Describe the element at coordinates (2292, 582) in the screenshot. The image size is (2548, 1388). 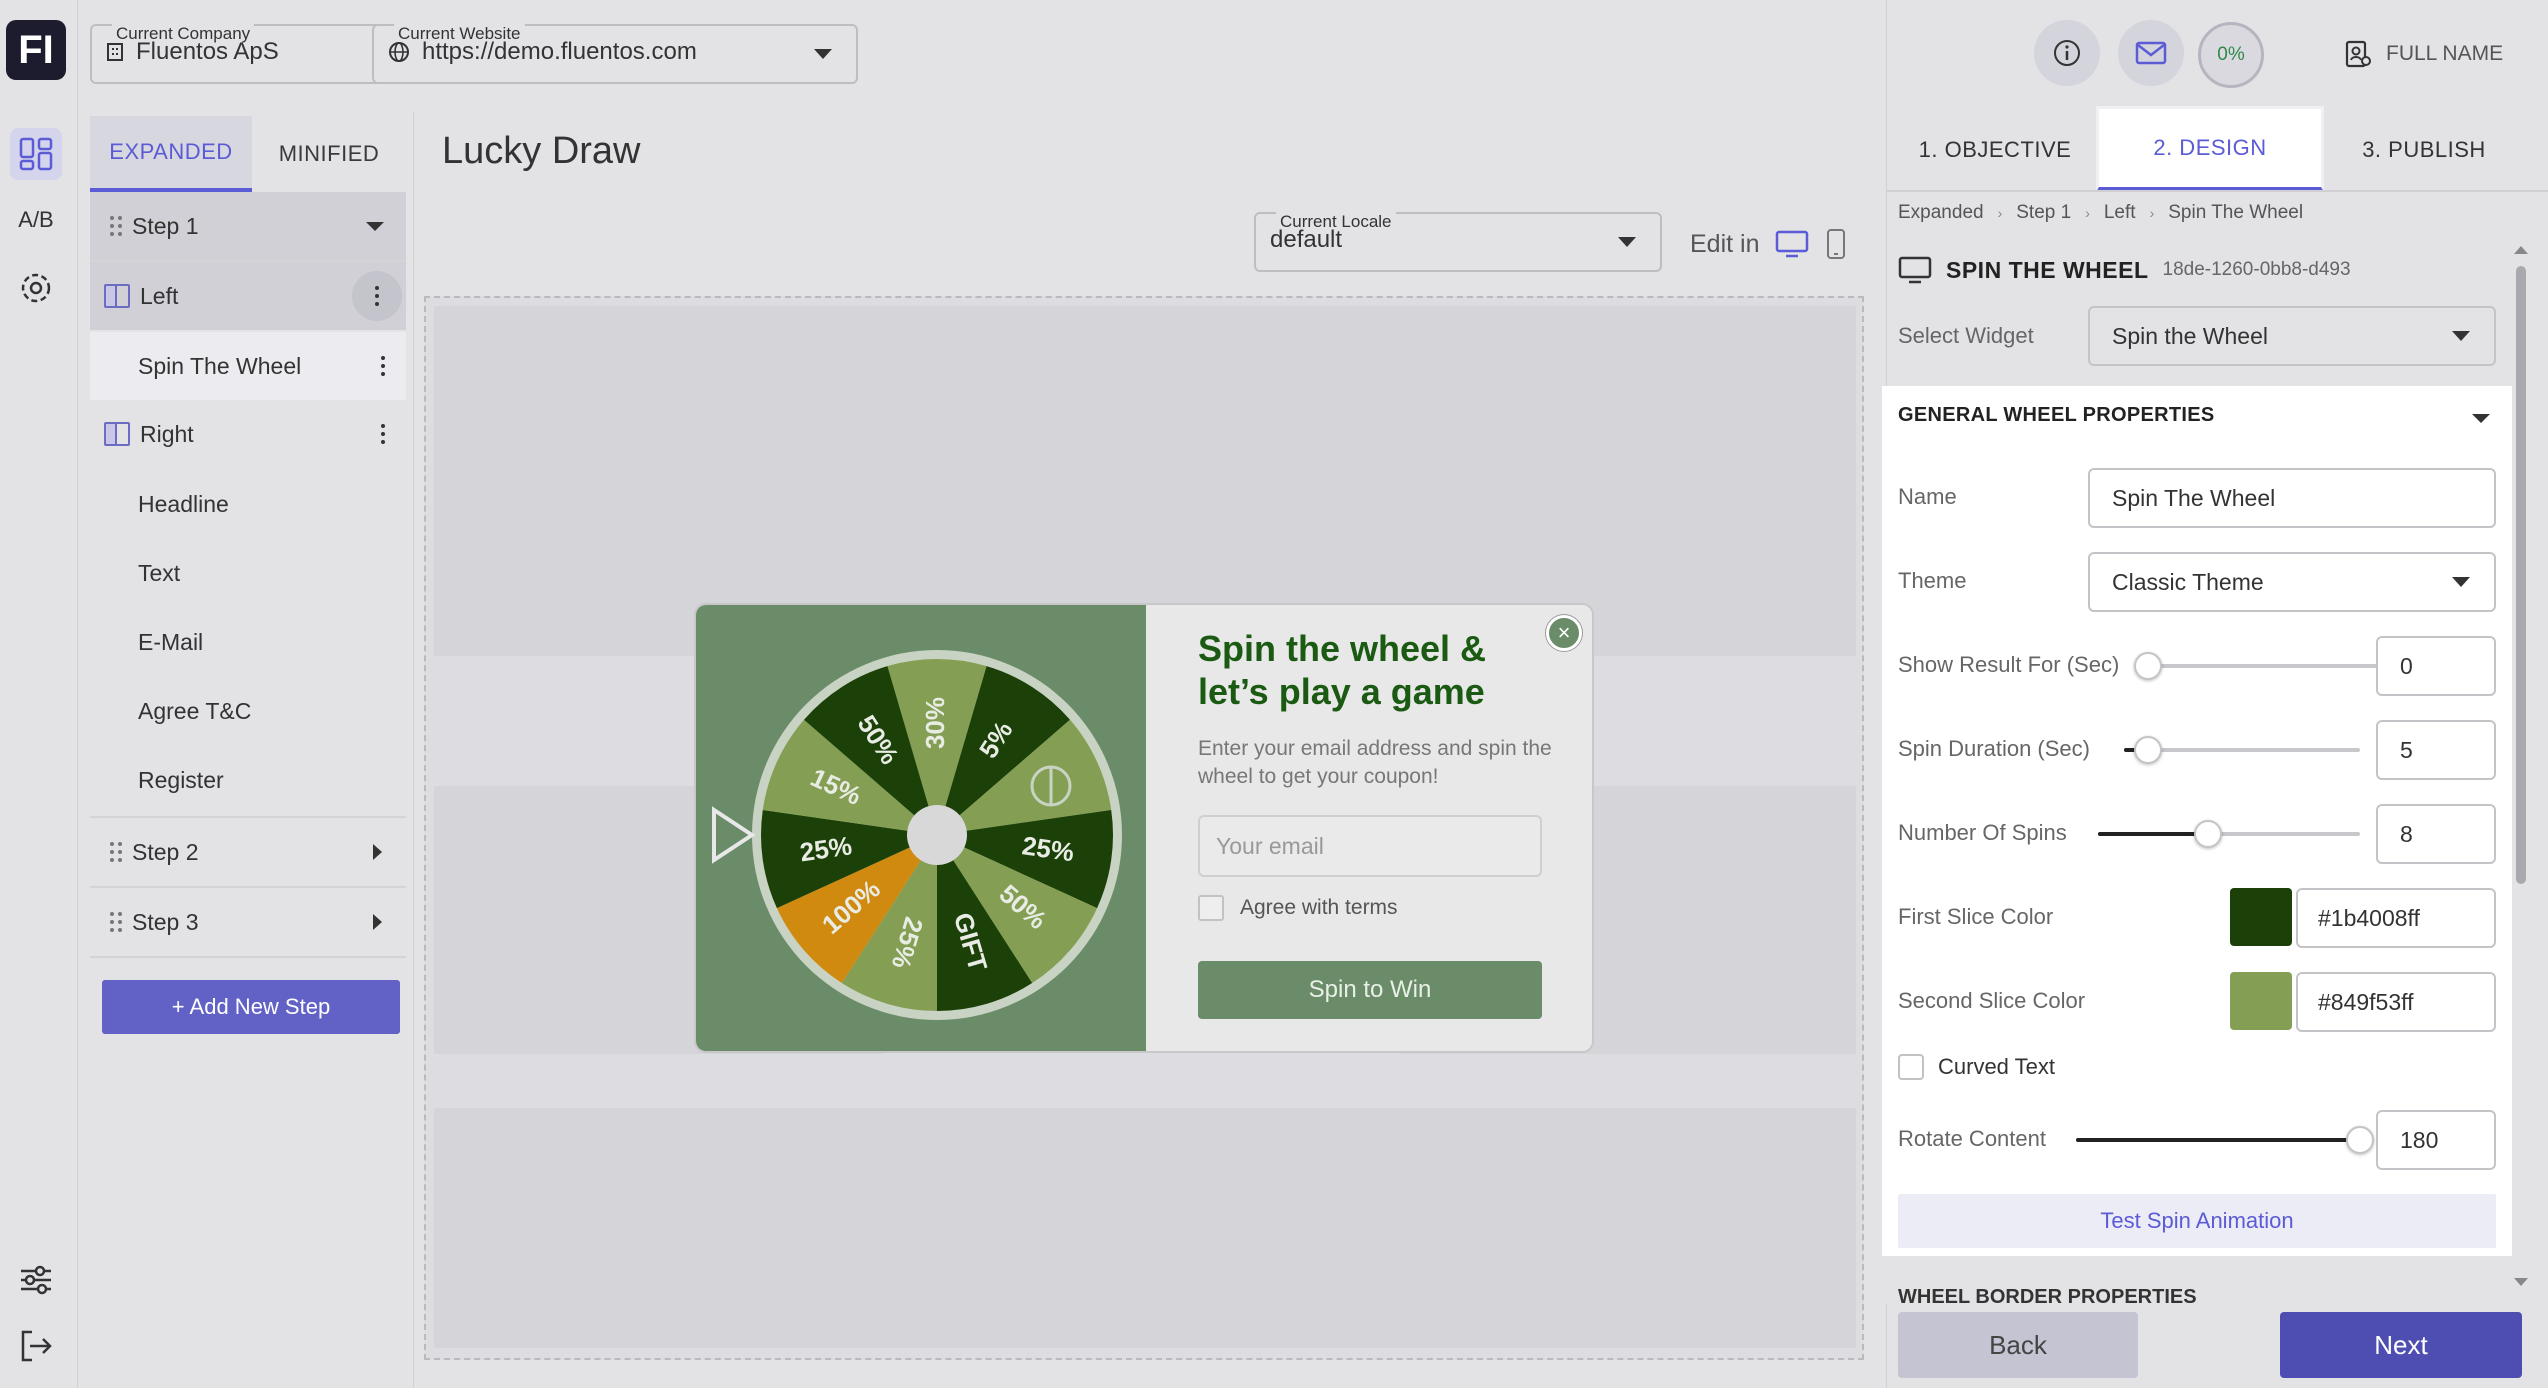
I see `theme-dropdown: Classic Theme` at that location.